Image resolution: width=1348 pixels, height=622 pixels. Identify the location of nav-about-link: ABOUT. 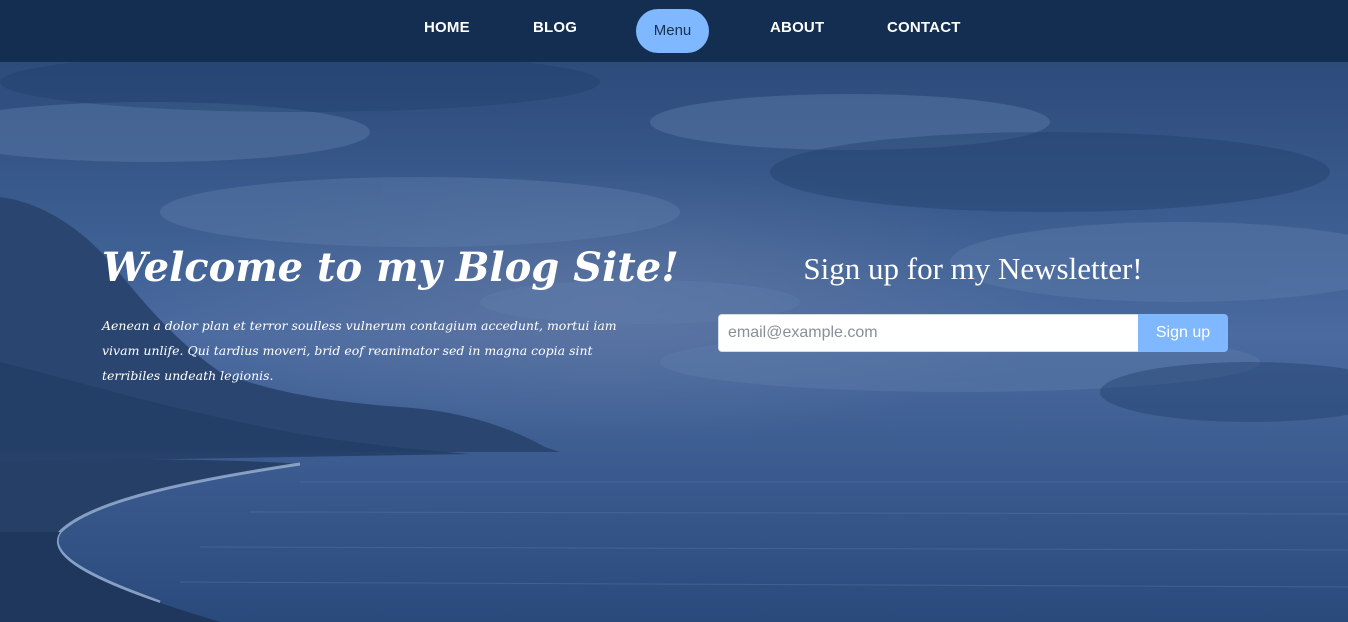
(797, 27).